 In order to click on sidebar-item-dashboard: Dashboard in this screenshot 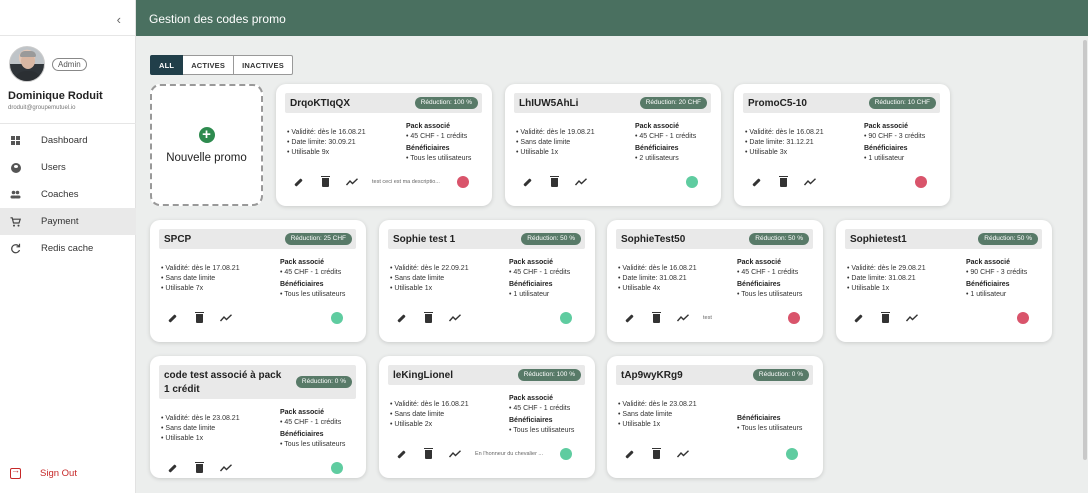, I will do `click(68, 140)`.